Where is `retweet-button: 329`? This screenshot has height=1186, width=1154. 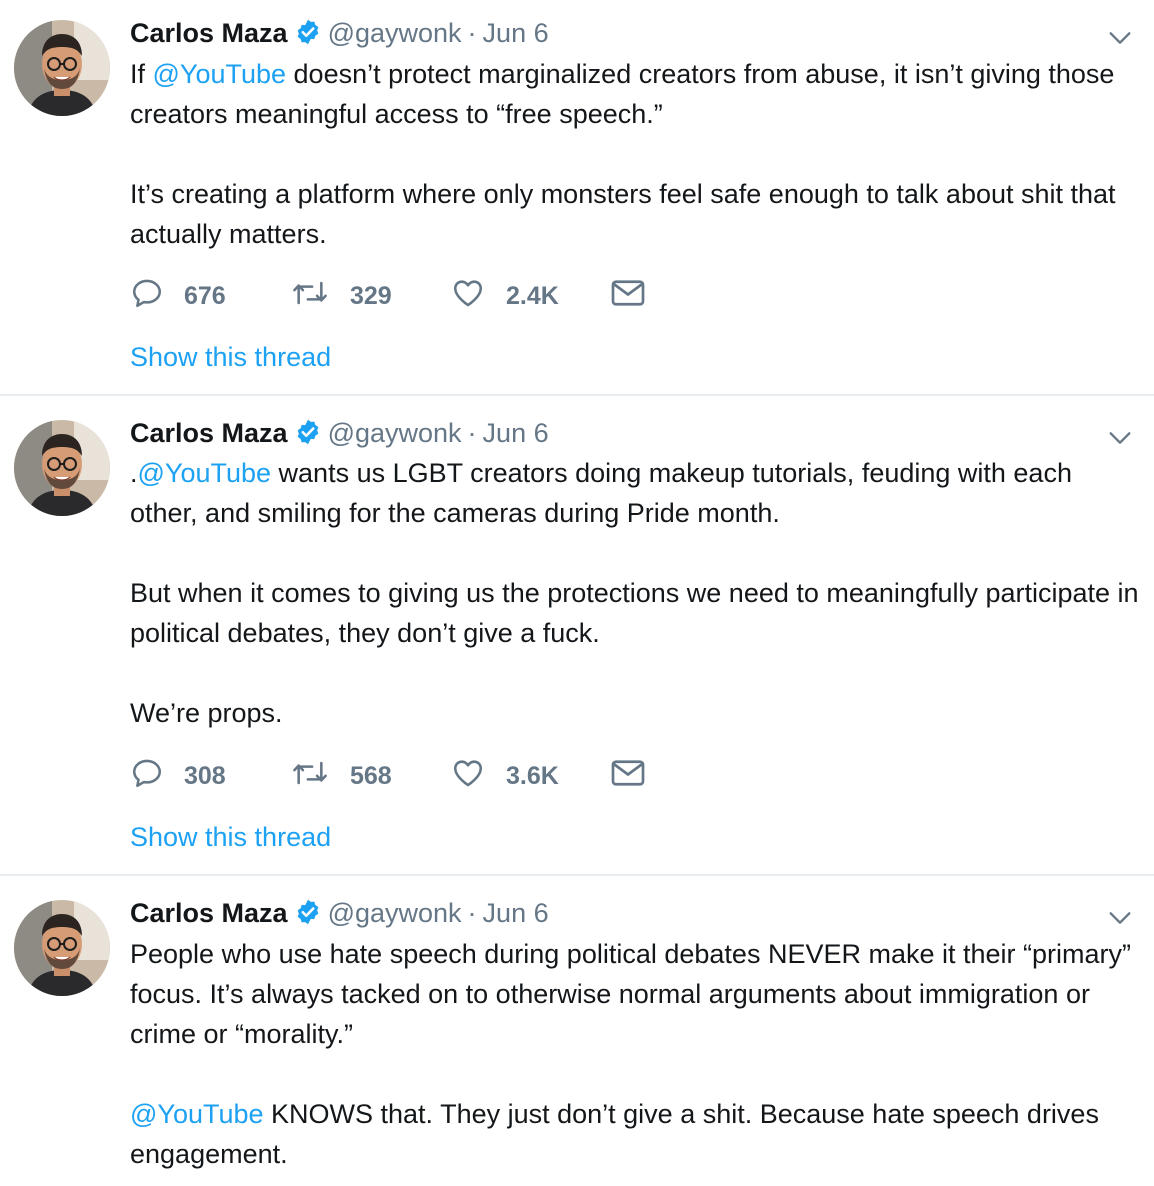 retweet-button: 329 is located at coordinates (370, 296).